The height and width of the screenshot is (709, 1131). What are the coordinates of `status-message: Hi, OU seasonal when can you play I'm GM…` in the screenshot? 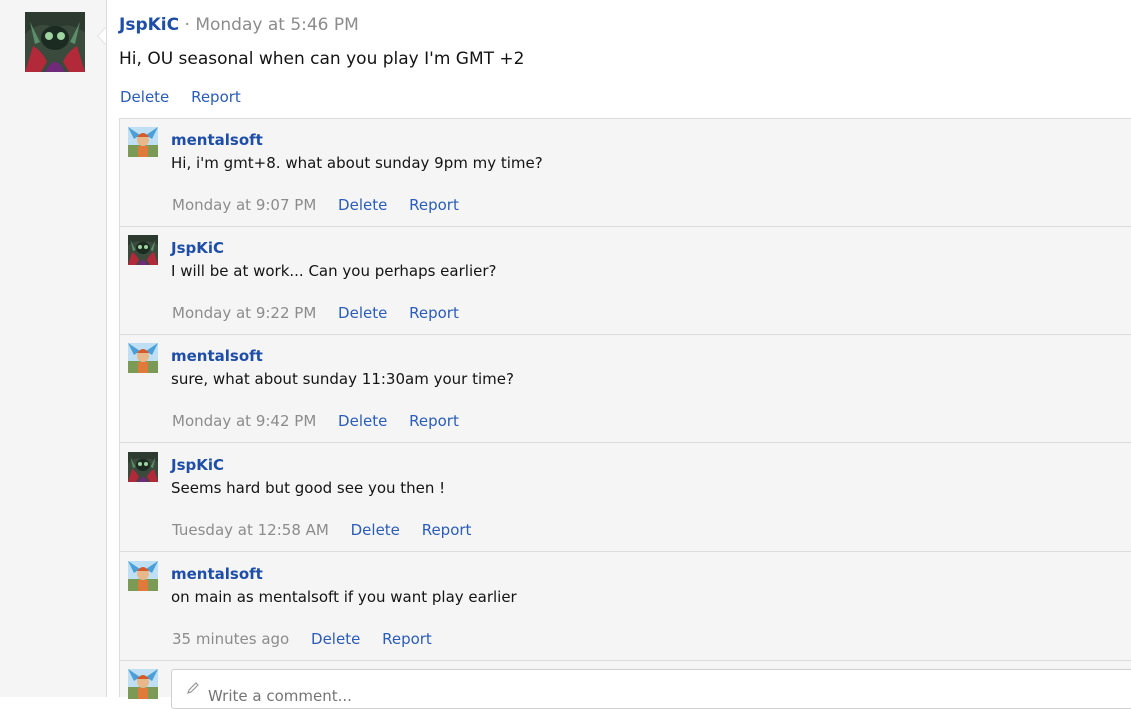 It's located at (322, 59).